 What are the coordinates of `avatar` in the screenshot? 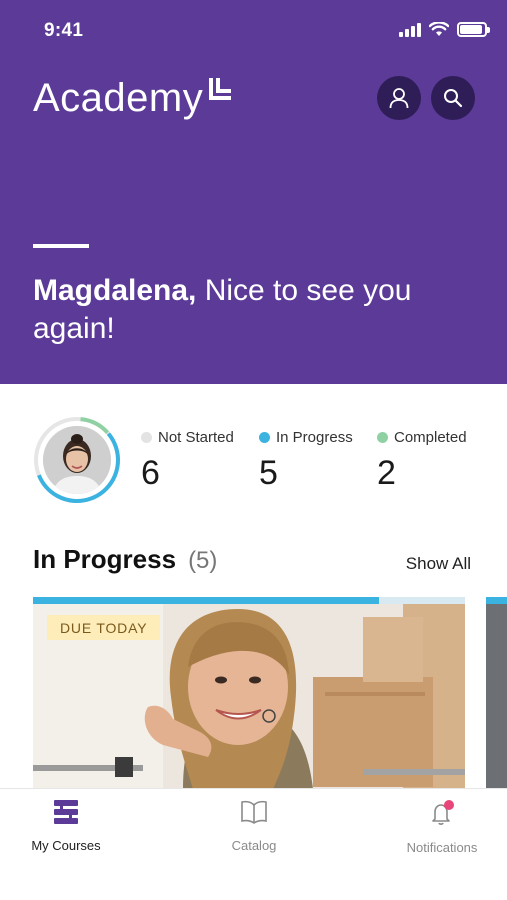 It's located at (77, 460).